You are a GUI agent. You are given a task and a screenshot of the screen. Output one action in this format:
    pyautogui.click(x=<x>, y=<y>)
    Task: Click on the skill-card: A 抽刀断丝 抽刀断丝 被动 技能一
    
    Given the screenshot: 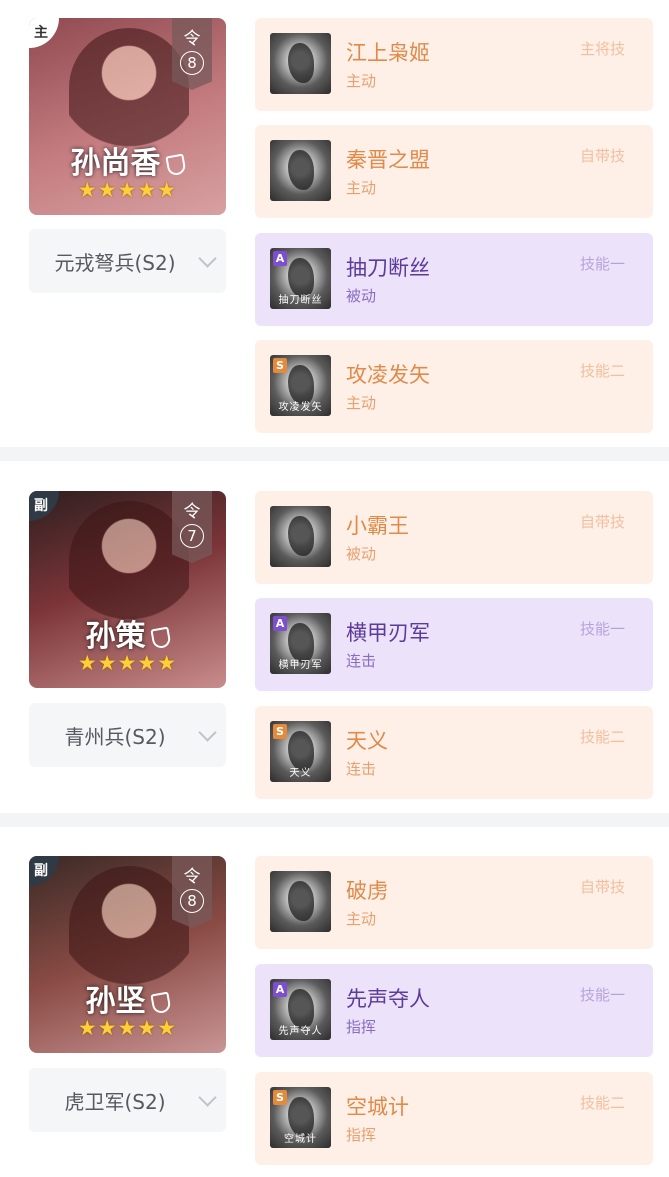 What is the action you would take?
    pyautogui.click(x=454, y=279)
    